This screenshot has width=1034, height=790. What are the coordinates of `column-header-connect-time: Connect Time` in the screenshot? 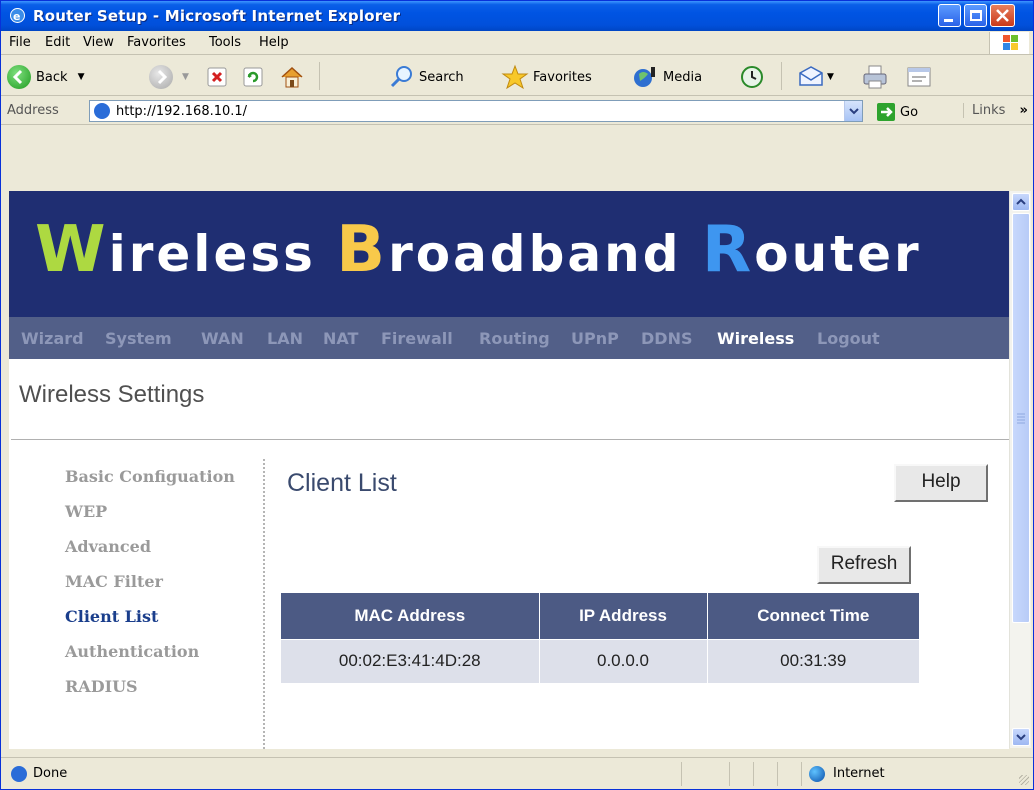 It's located at (813, 616).